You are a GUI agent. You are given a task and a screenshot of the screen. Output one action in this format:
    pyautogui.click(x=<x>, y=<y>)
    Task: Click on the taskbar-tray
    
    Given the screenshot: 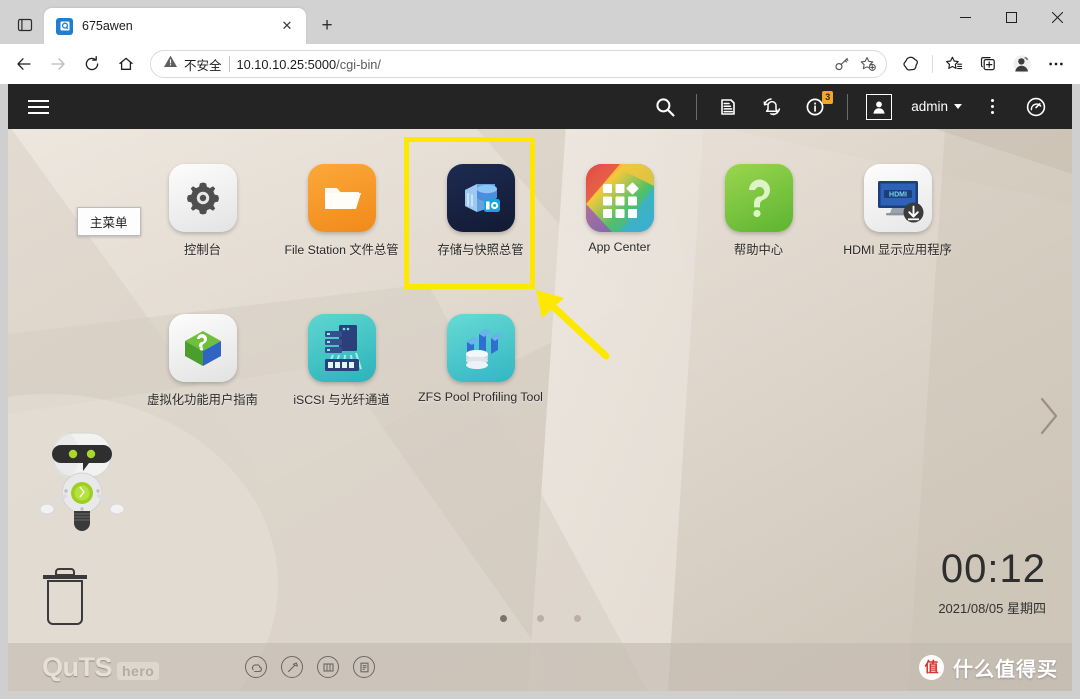 What is the action you would take?
    pyautogui.click(x=310, y=667)
    